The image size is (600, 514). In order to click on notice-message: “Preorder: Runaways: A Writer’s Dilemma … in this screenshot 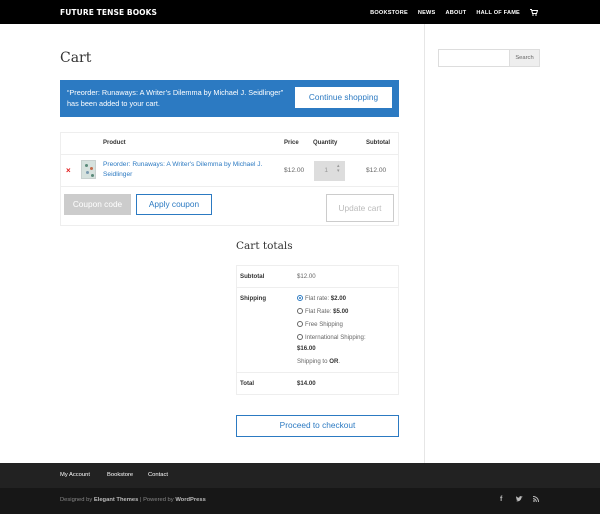, I will do `click(175, 98)`.